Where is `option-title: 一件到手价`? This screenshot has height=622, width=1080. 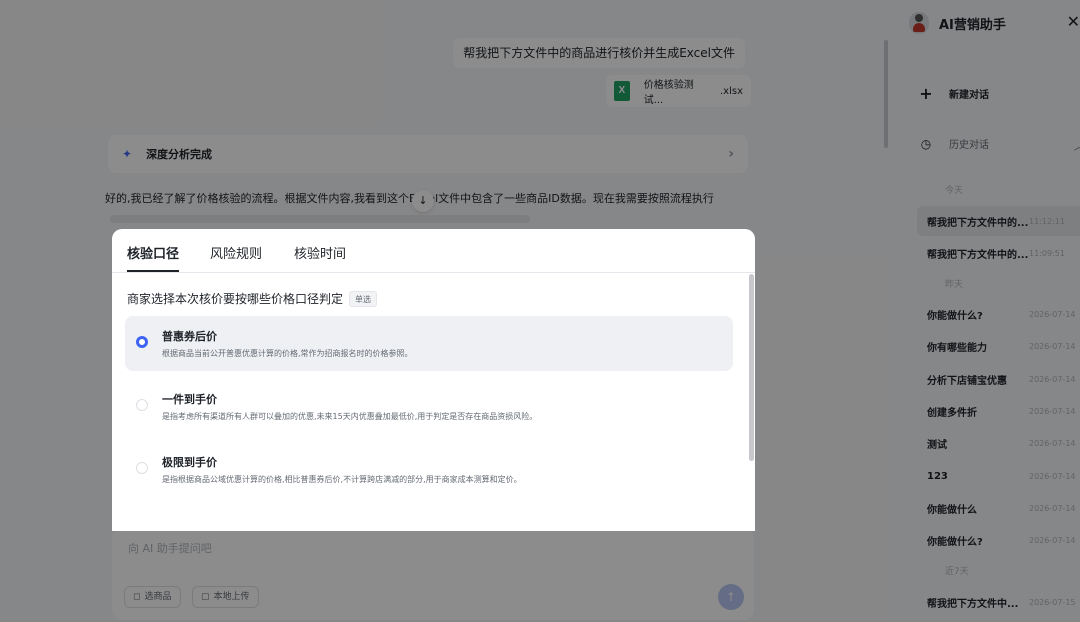 option-title: 一件到手价 is located at coordinates (189, 399).